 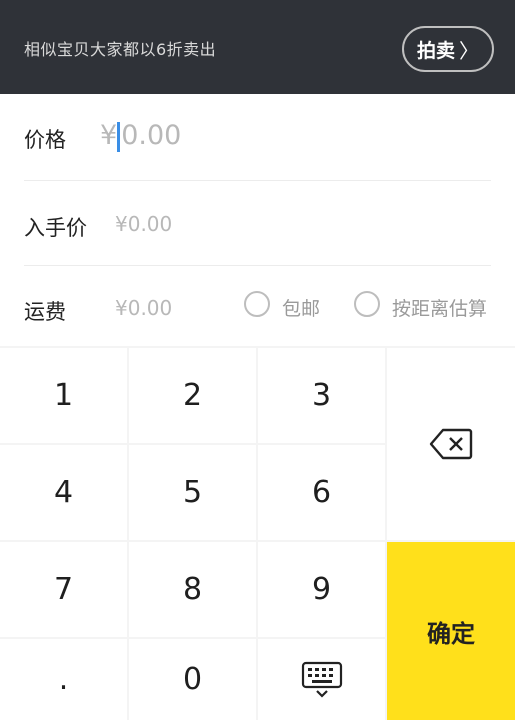 I want to click on key-decimal: ., so click(x=63, y=679).